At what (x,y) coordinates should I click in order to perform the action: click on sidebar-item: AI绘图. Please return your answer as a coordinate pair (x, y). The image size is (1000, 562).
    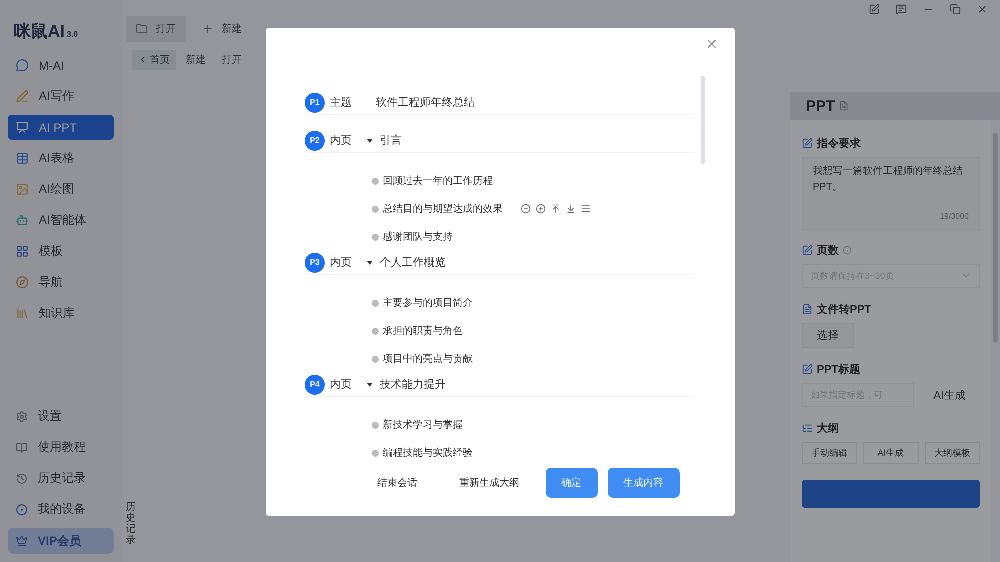
    Looking at the image, I should click on (61, 189).